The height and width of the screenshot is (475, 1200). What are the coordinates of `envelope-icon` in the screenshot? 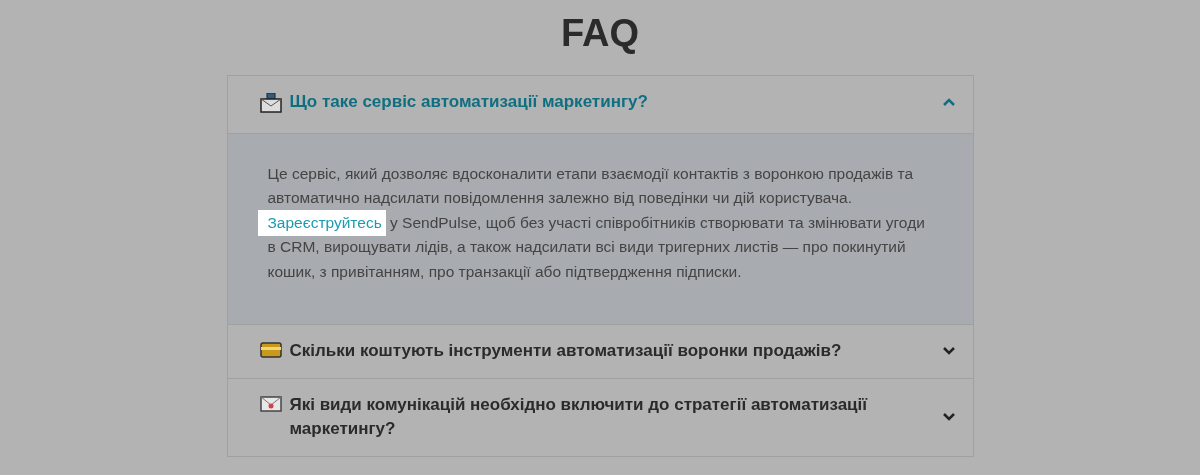 It's located at (270, 403).